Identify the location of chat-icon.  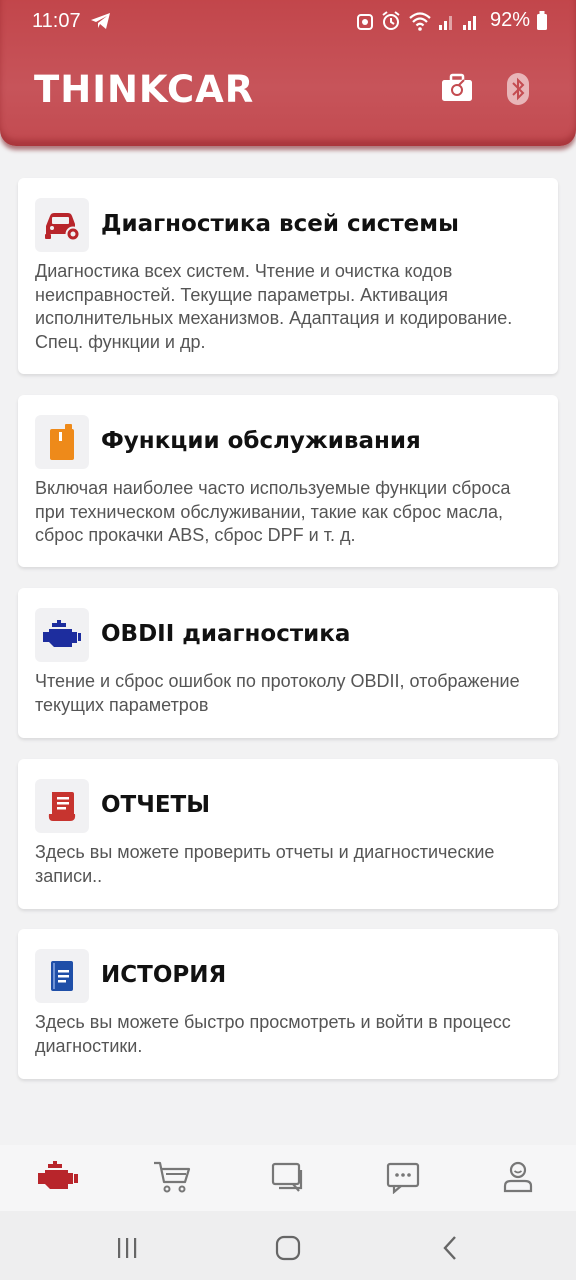
(287, 1177).